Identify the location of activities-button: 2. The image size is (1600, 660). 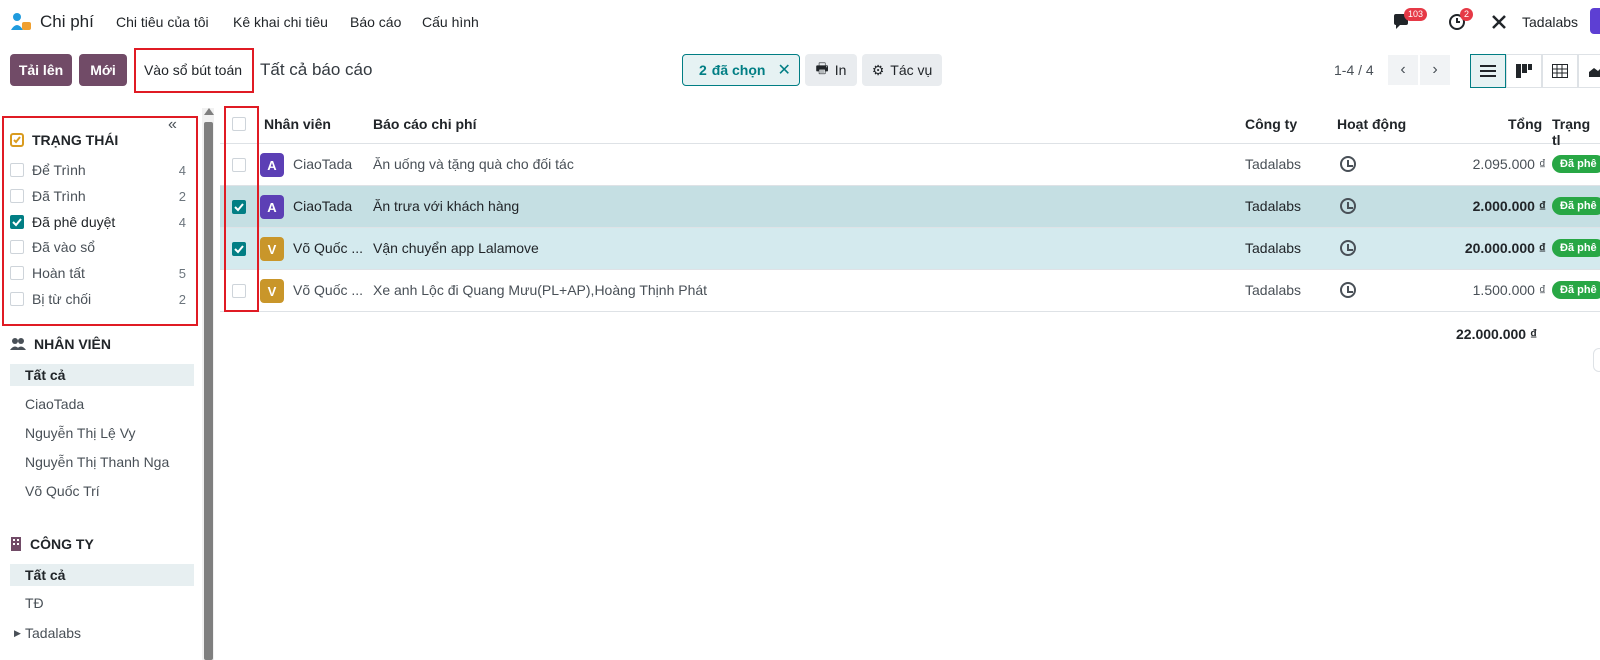
(1461, 21).